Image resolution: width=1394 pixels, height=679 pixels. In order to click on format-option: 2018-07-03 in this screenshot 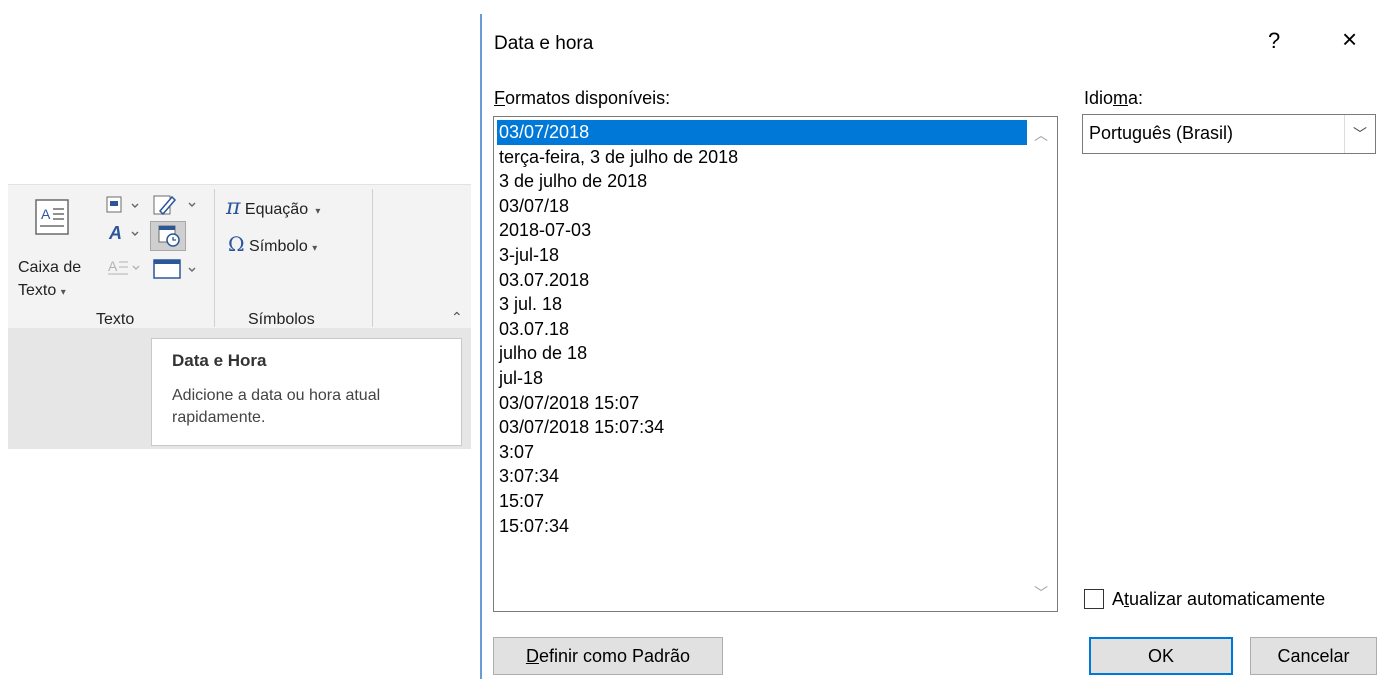, I will do `click(762, 230)`.